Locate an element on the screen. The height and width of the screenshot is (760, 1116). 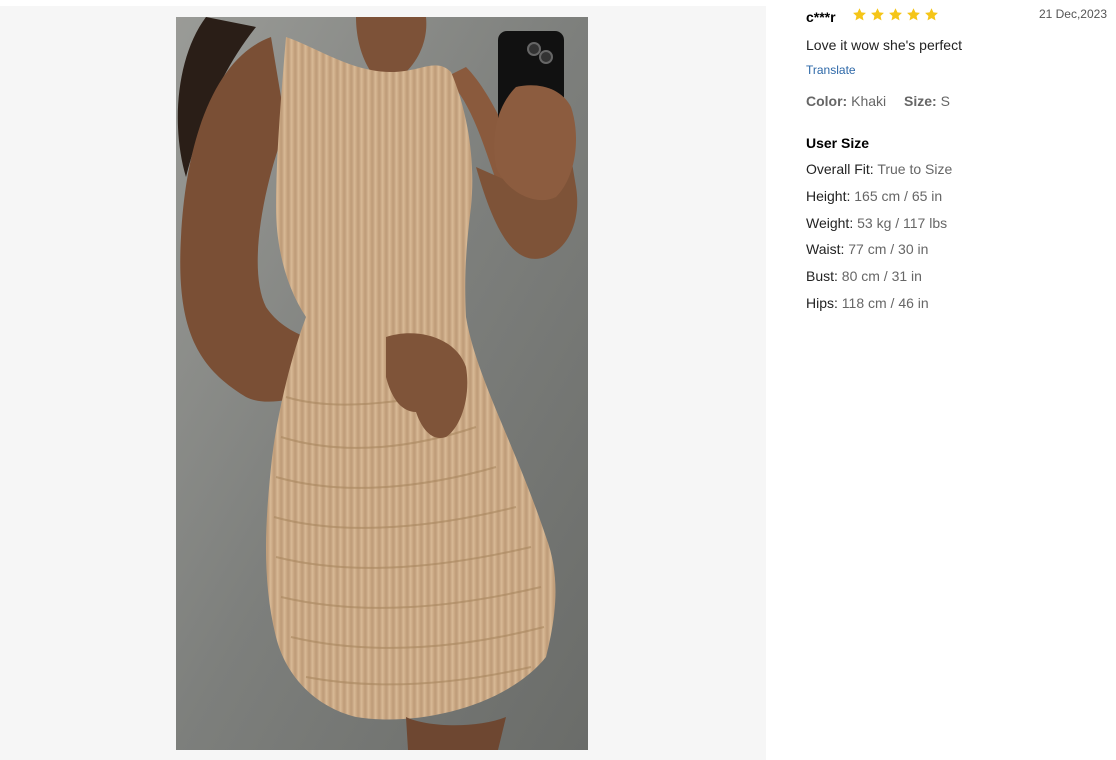
list-item: Height: 165 cm / 65 in is located at coordinates (879, 196).